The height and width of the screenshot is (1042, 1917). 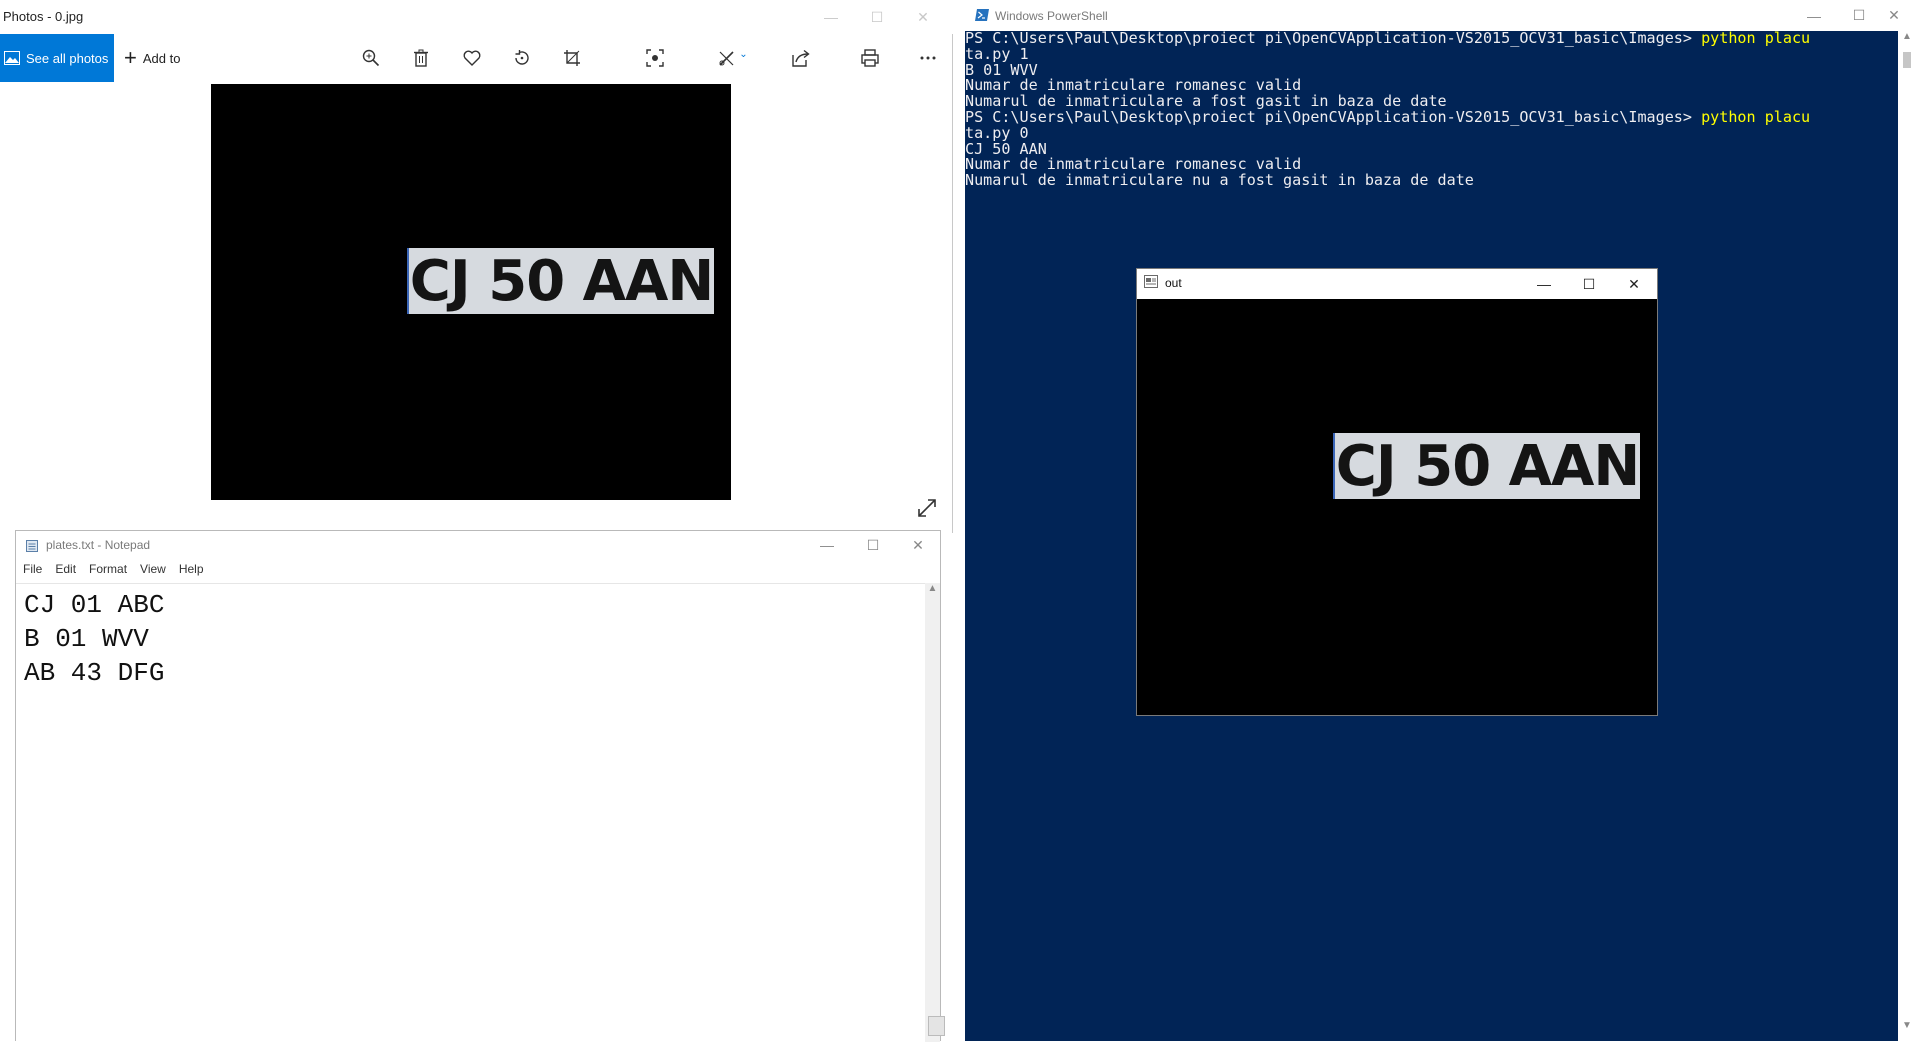 I want to click on powershell-minimize-button: —, so click(x=1814, y=15).